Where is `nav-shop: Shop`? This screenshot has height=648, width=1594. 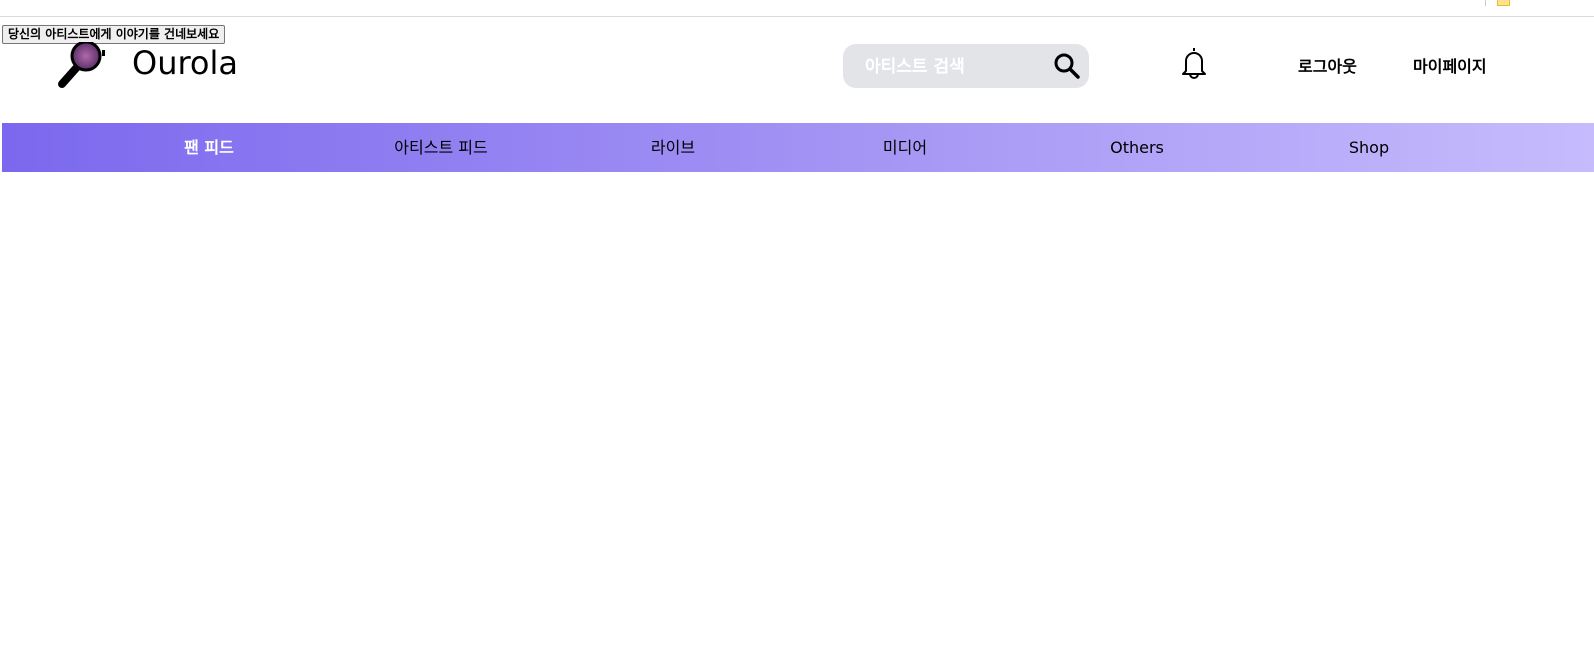
nav-shop: Shop is located at coordinates (1369, 147).